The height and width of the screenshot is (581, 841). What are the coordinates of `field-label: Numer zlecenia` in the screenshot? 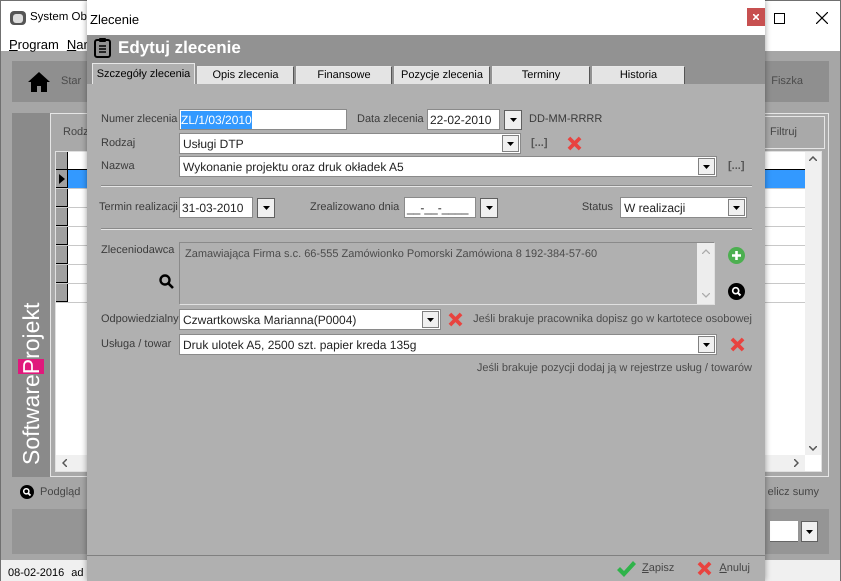 It's located at (139, 120).